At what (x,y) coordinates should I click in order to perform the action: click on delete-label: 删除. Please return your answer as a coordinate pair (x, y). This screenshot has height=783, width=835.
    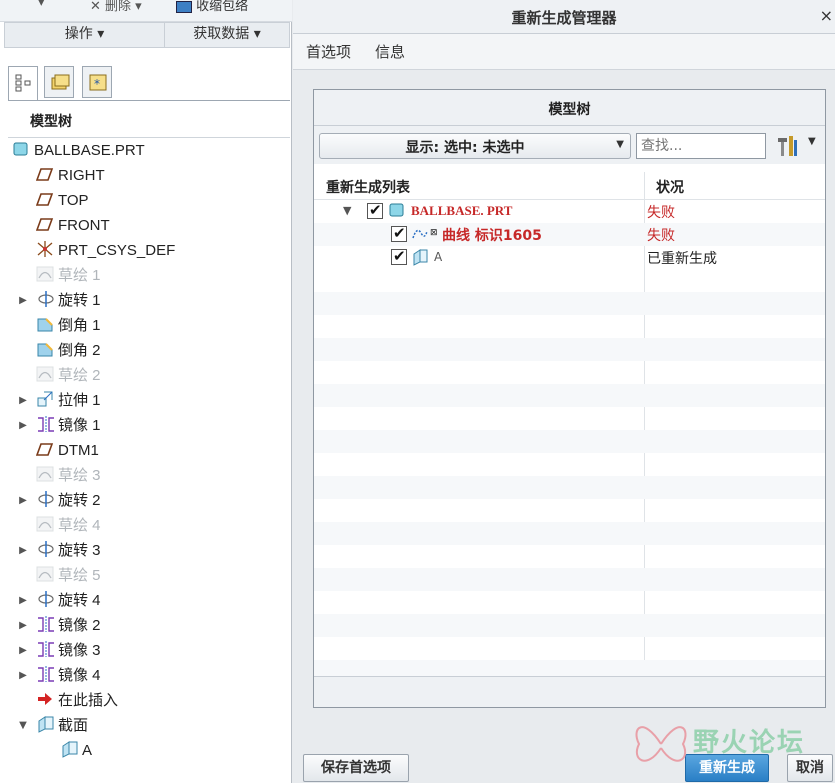
    Looking at the image, I should click on (118, 7).